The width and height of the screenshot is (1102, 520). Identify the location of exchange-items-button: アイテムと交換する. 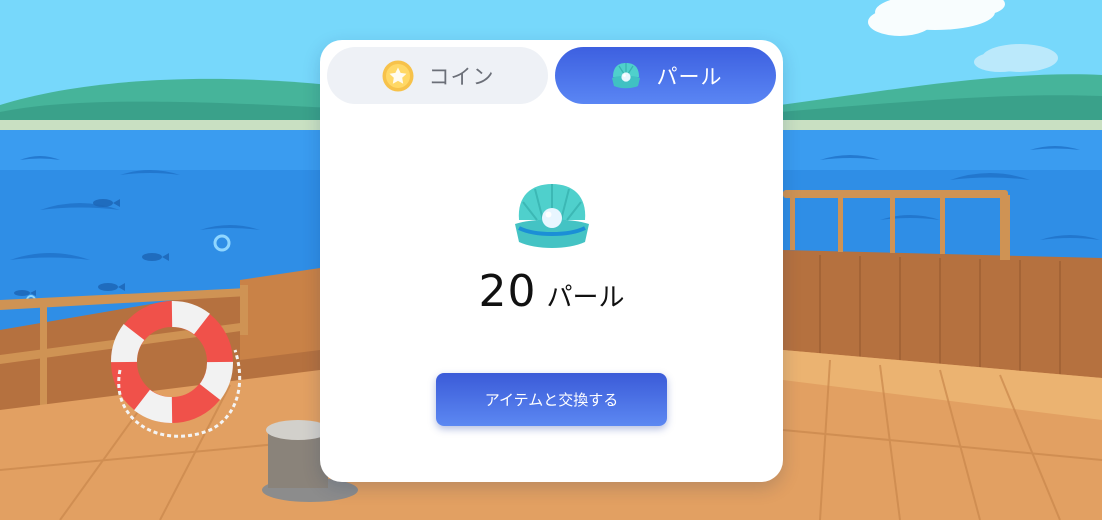
(551, 399).